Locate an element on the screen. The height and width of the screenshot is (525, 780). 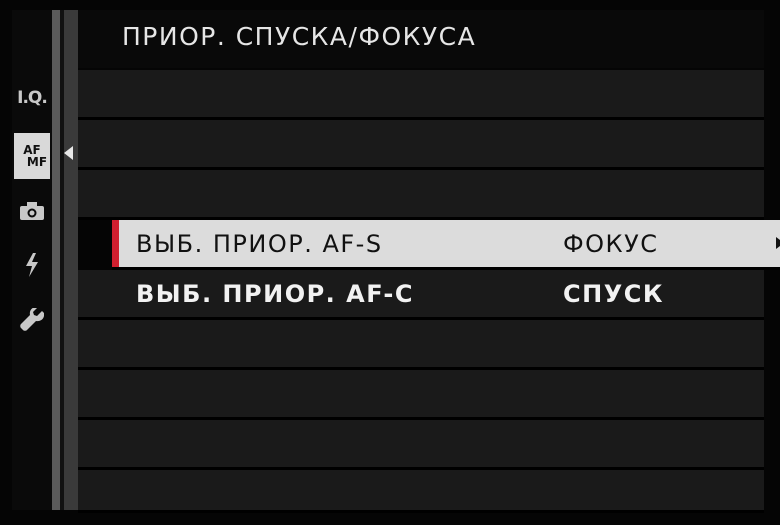
menu-item-af-s-priority: ВЫБ. ПРИОР. AF-S ФОКУС is located at coordinates (446, 245).